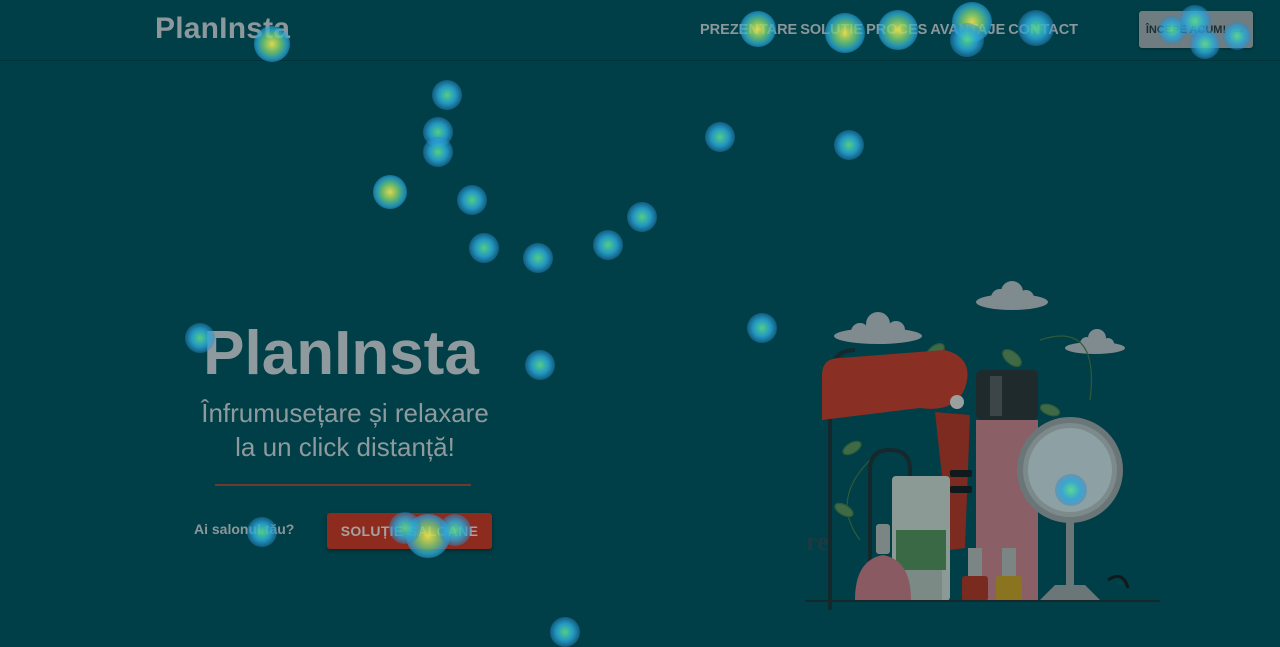 The image size is (1280, 647). I want to click on hero-title: PlanInsta, so click(341, 353).